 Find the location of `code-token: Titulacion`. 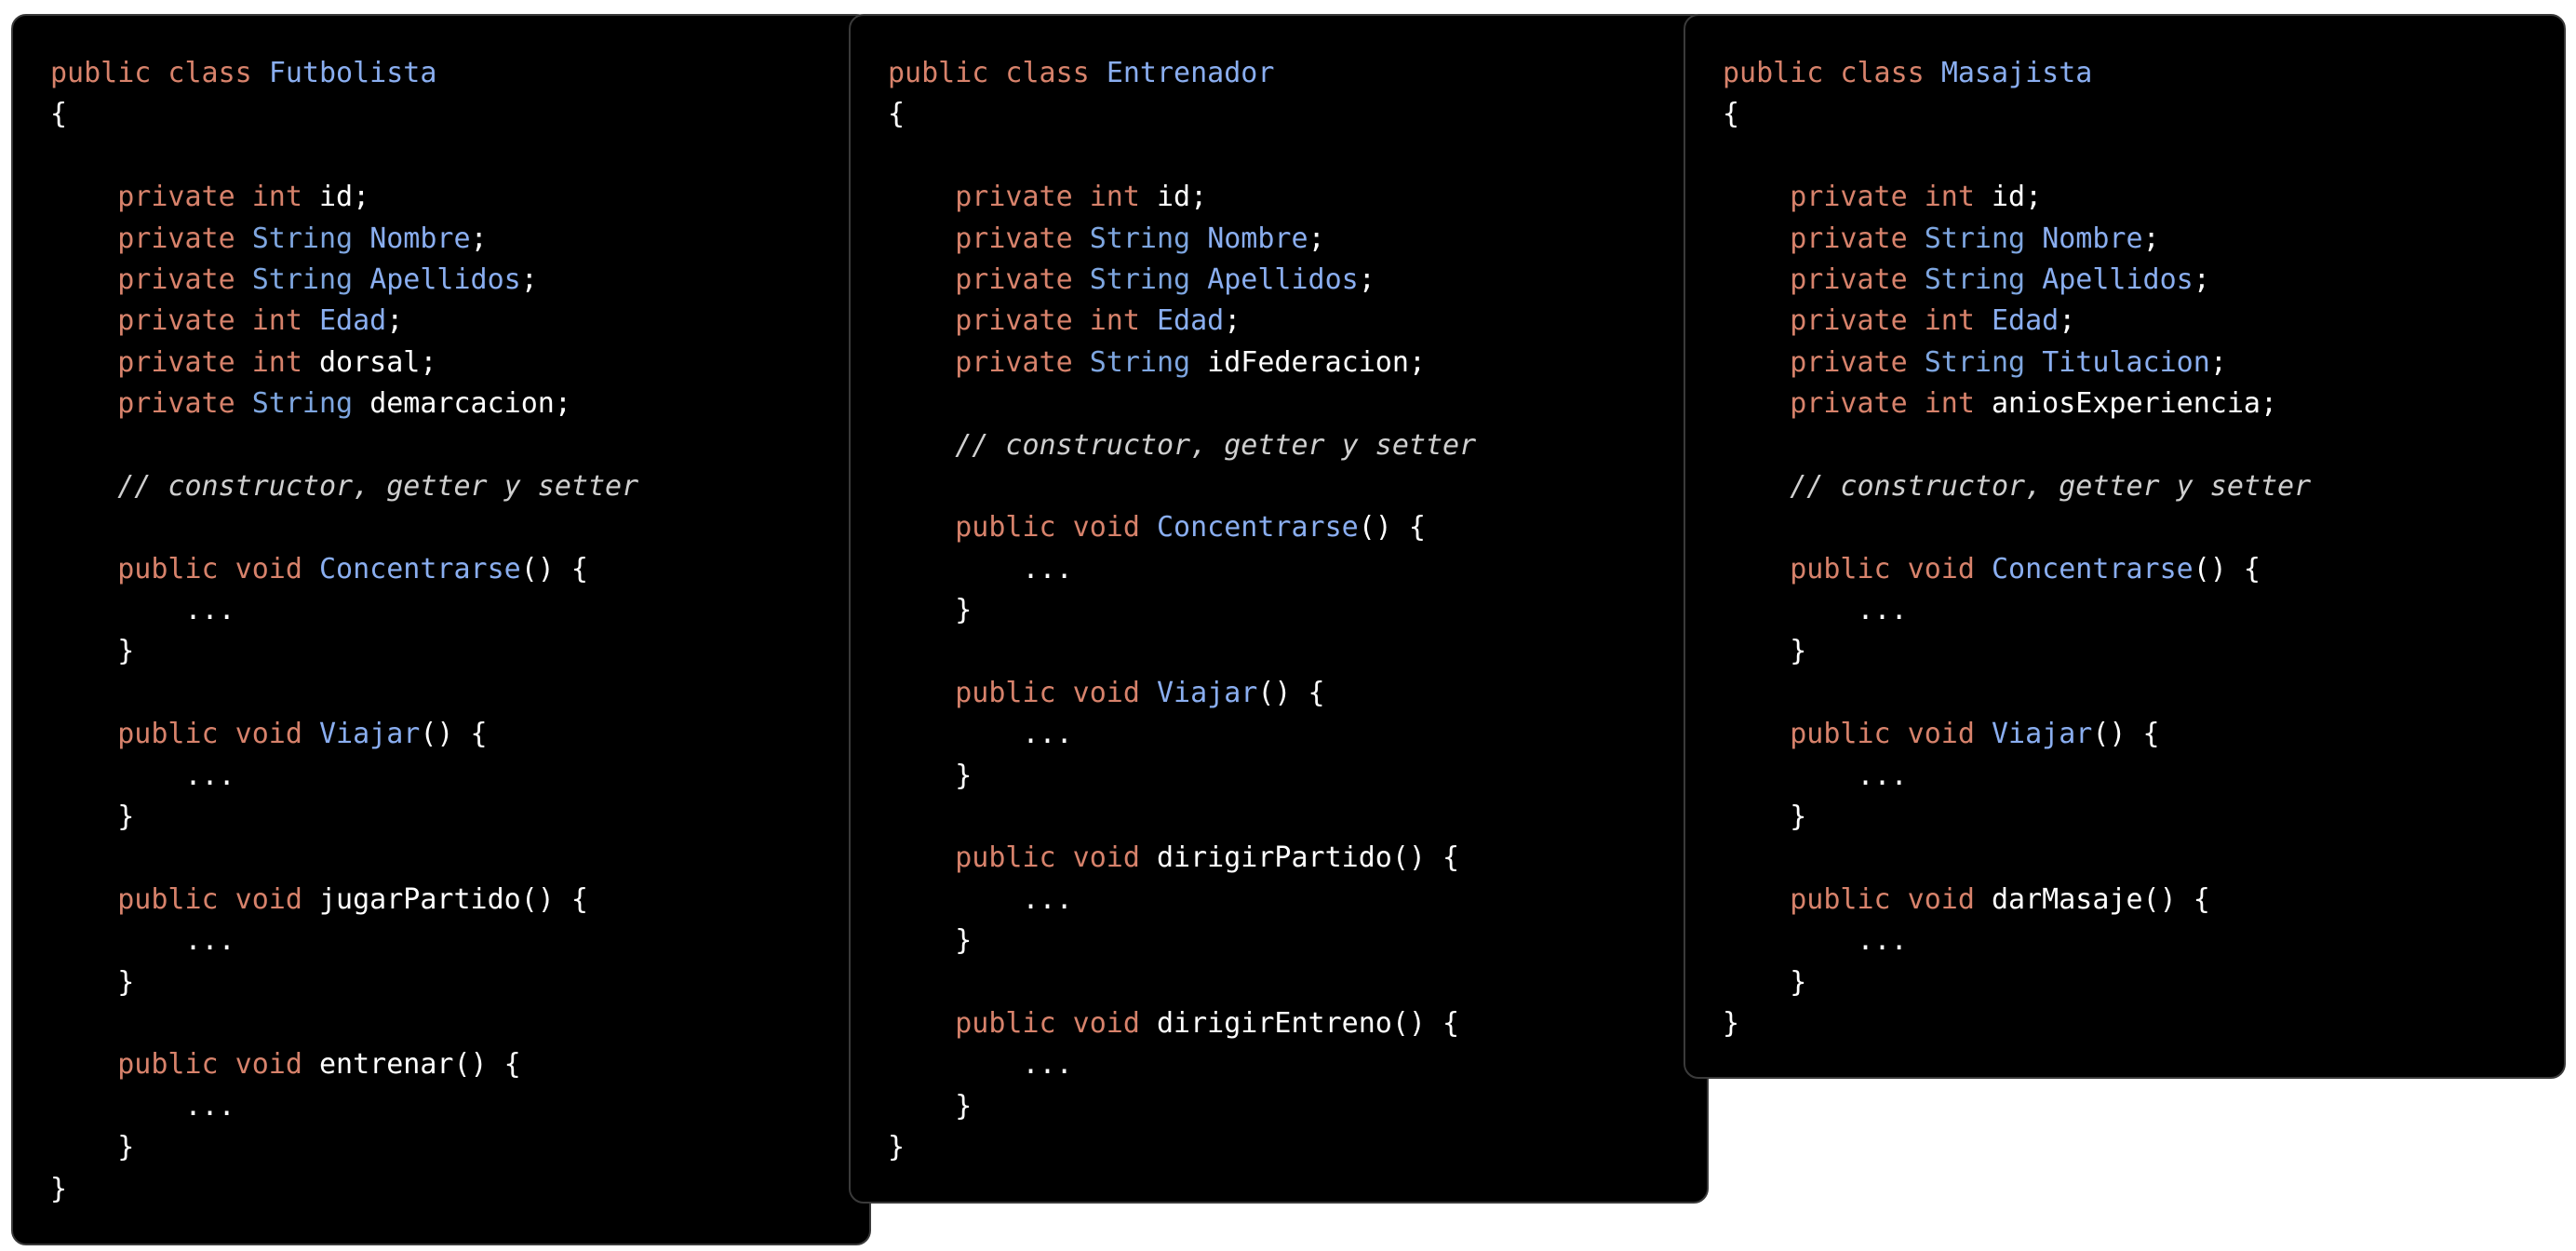

code-token: Titulacion is located at coordinates (2126, 362).